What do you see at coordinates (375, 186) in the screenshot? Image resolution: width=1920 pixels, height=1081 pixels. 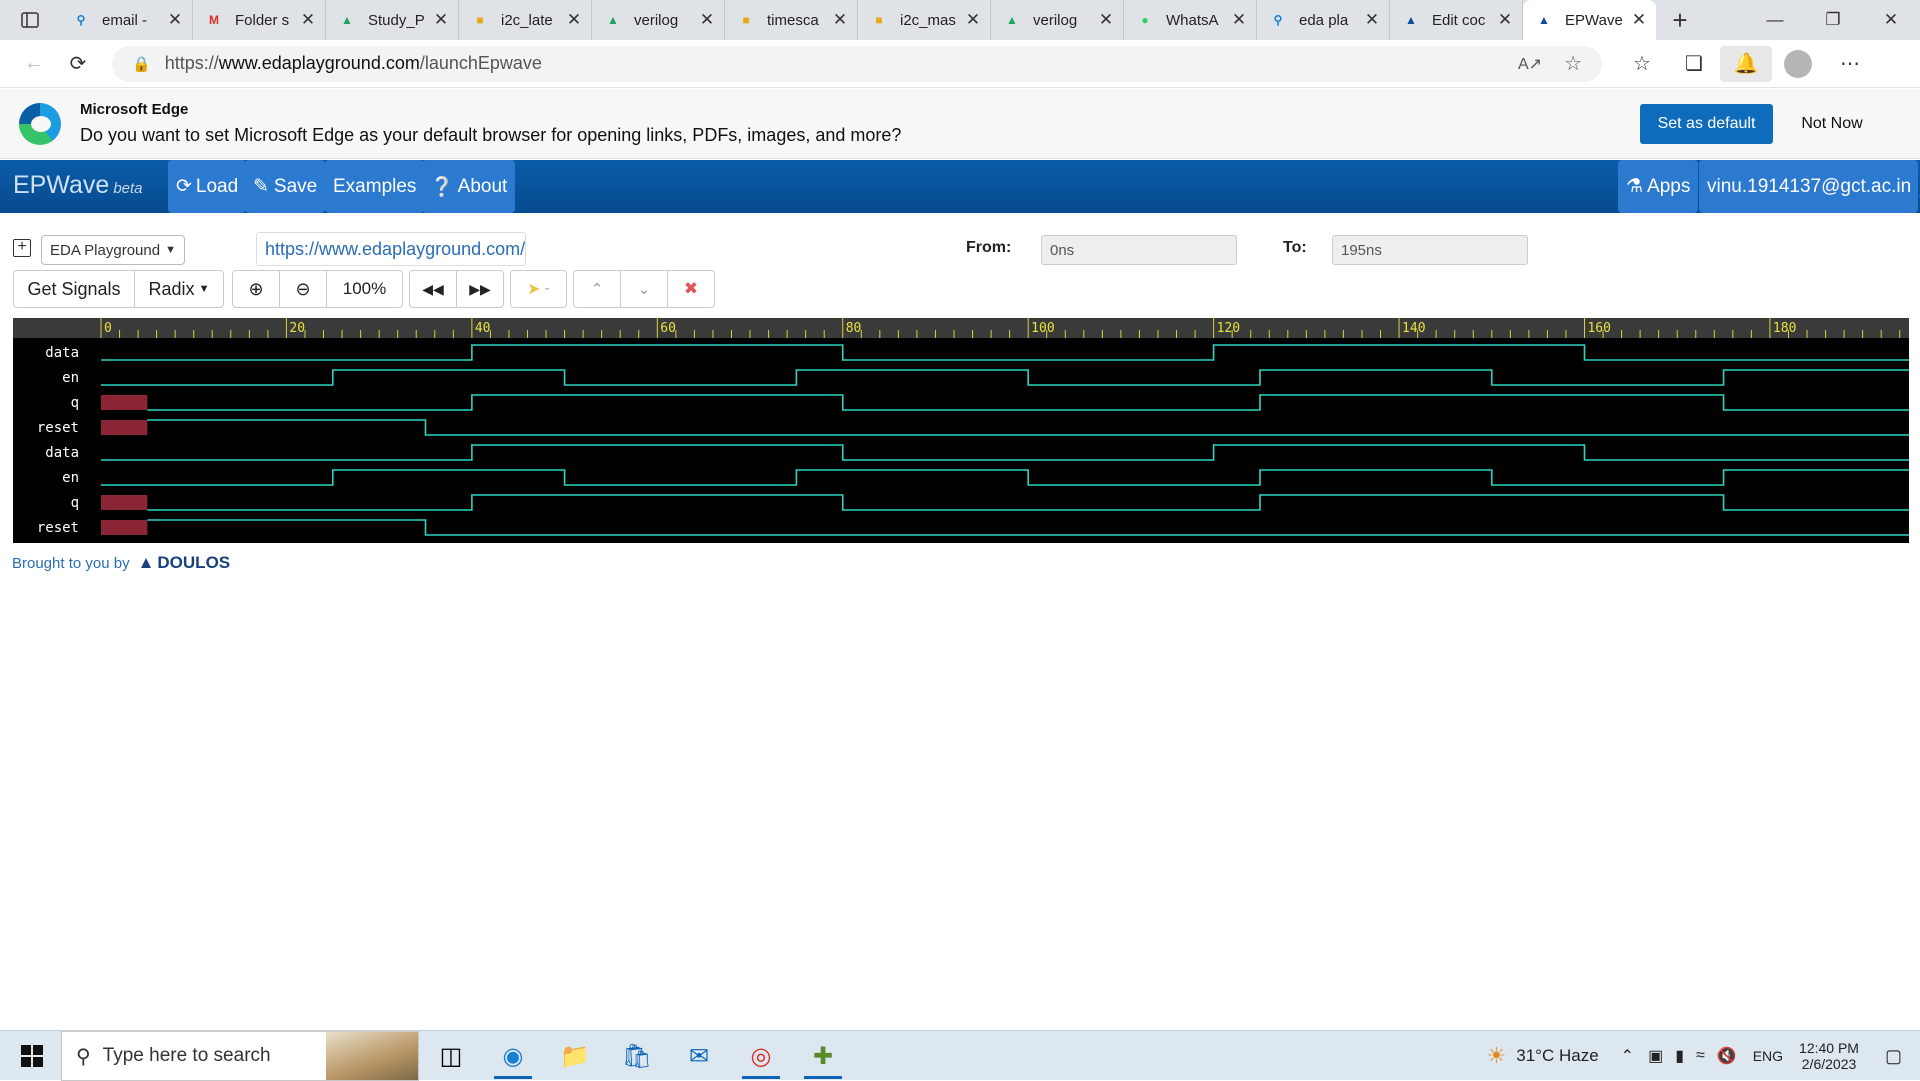 I see `examples-button: Examples` at bounding box center [375, 186].